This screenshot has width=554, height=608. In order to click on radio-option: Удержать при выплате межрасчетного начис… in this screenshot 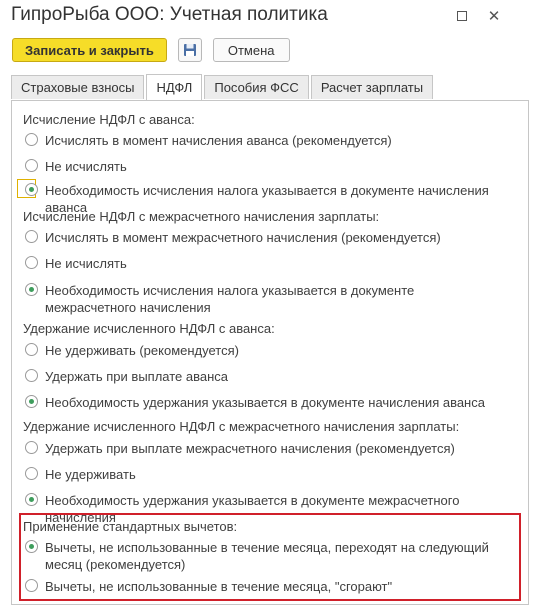, I will do `click(240, 448)`.